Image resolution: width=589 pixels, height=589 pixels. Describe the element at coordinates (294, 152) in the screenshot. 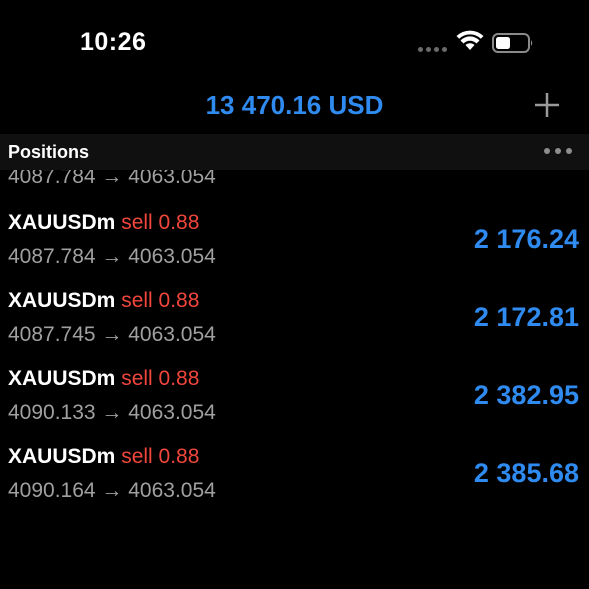

I see `positions-section-header: Positions` at that location.